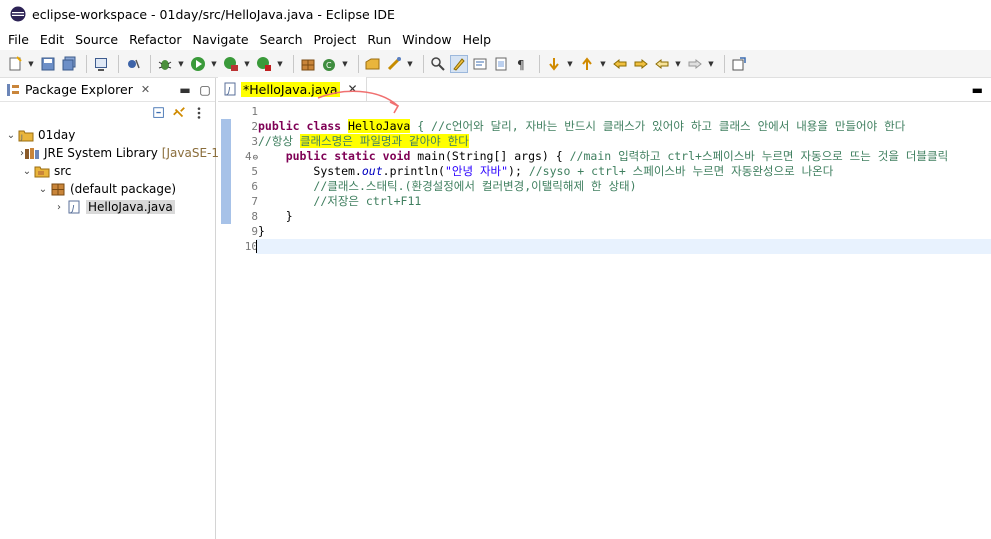 This screenshot has width=991, height=539. I want to click on run-dropdown-icon: ▼, so click(214, 64).